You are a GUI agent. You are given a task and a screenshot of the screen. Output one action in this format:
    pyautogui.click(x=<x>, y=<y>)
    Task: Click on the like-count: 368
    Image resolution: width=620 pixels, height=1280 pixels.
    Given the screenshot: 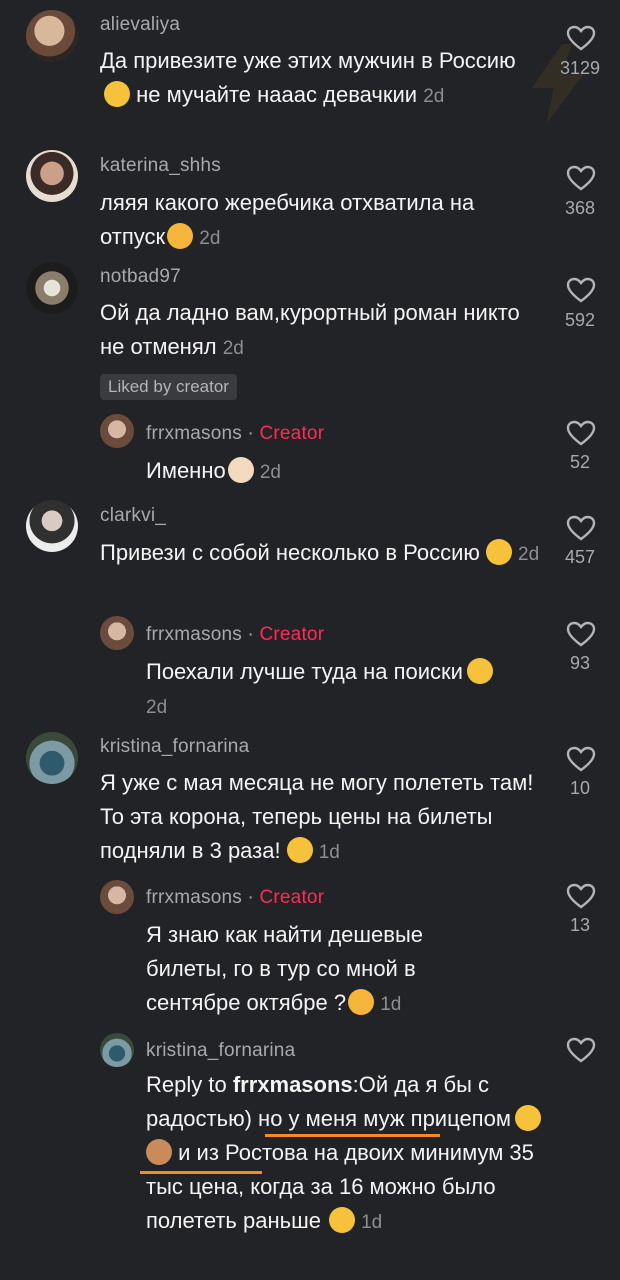 What is the action you would take?
    pyautogui.click(x=580, y=208)
    